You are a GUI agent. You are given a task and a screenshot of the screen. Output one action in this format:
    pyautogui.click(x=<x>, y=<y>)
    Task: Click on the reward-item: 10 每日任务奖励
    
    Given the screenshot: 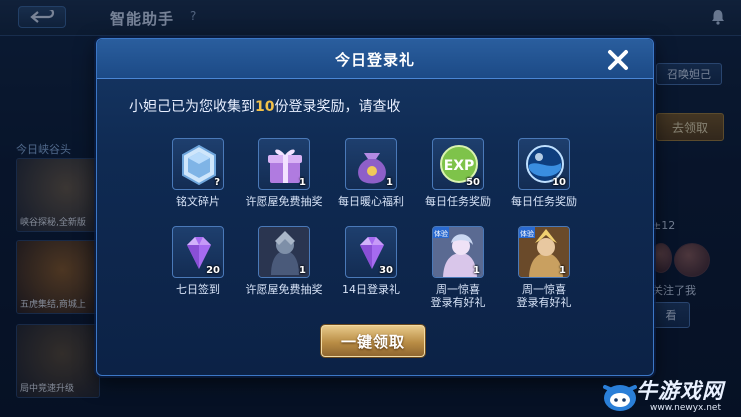 What is the action you would take?
    pyautogui.click(x=544, y=173)
    